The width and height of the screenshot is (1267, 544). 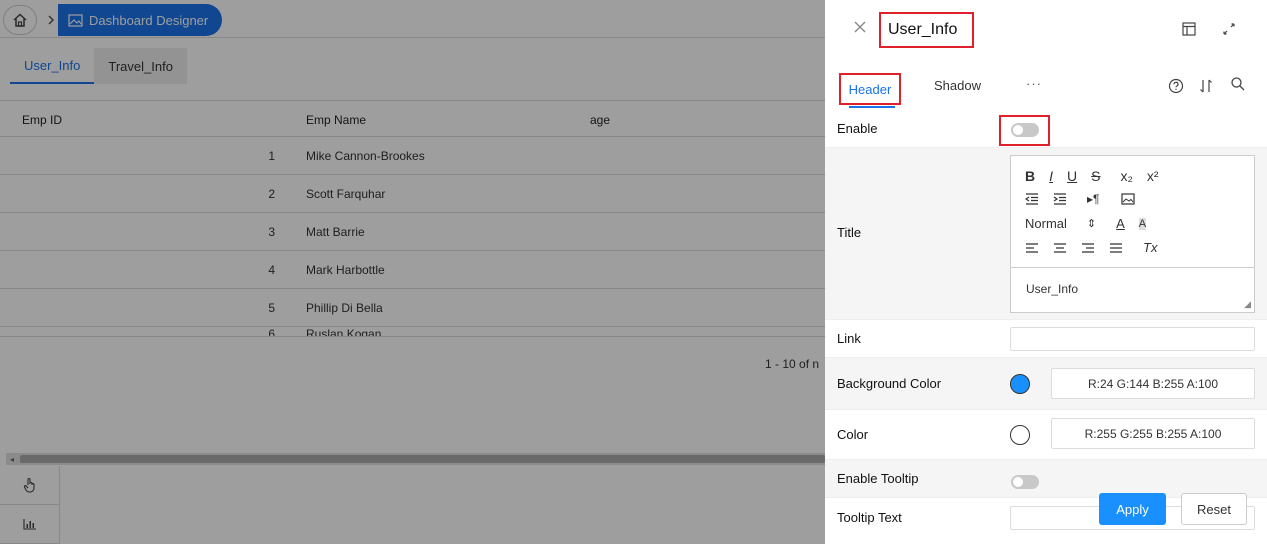 I want to click on reset-button: Reset, so click(x=1214, y=509).